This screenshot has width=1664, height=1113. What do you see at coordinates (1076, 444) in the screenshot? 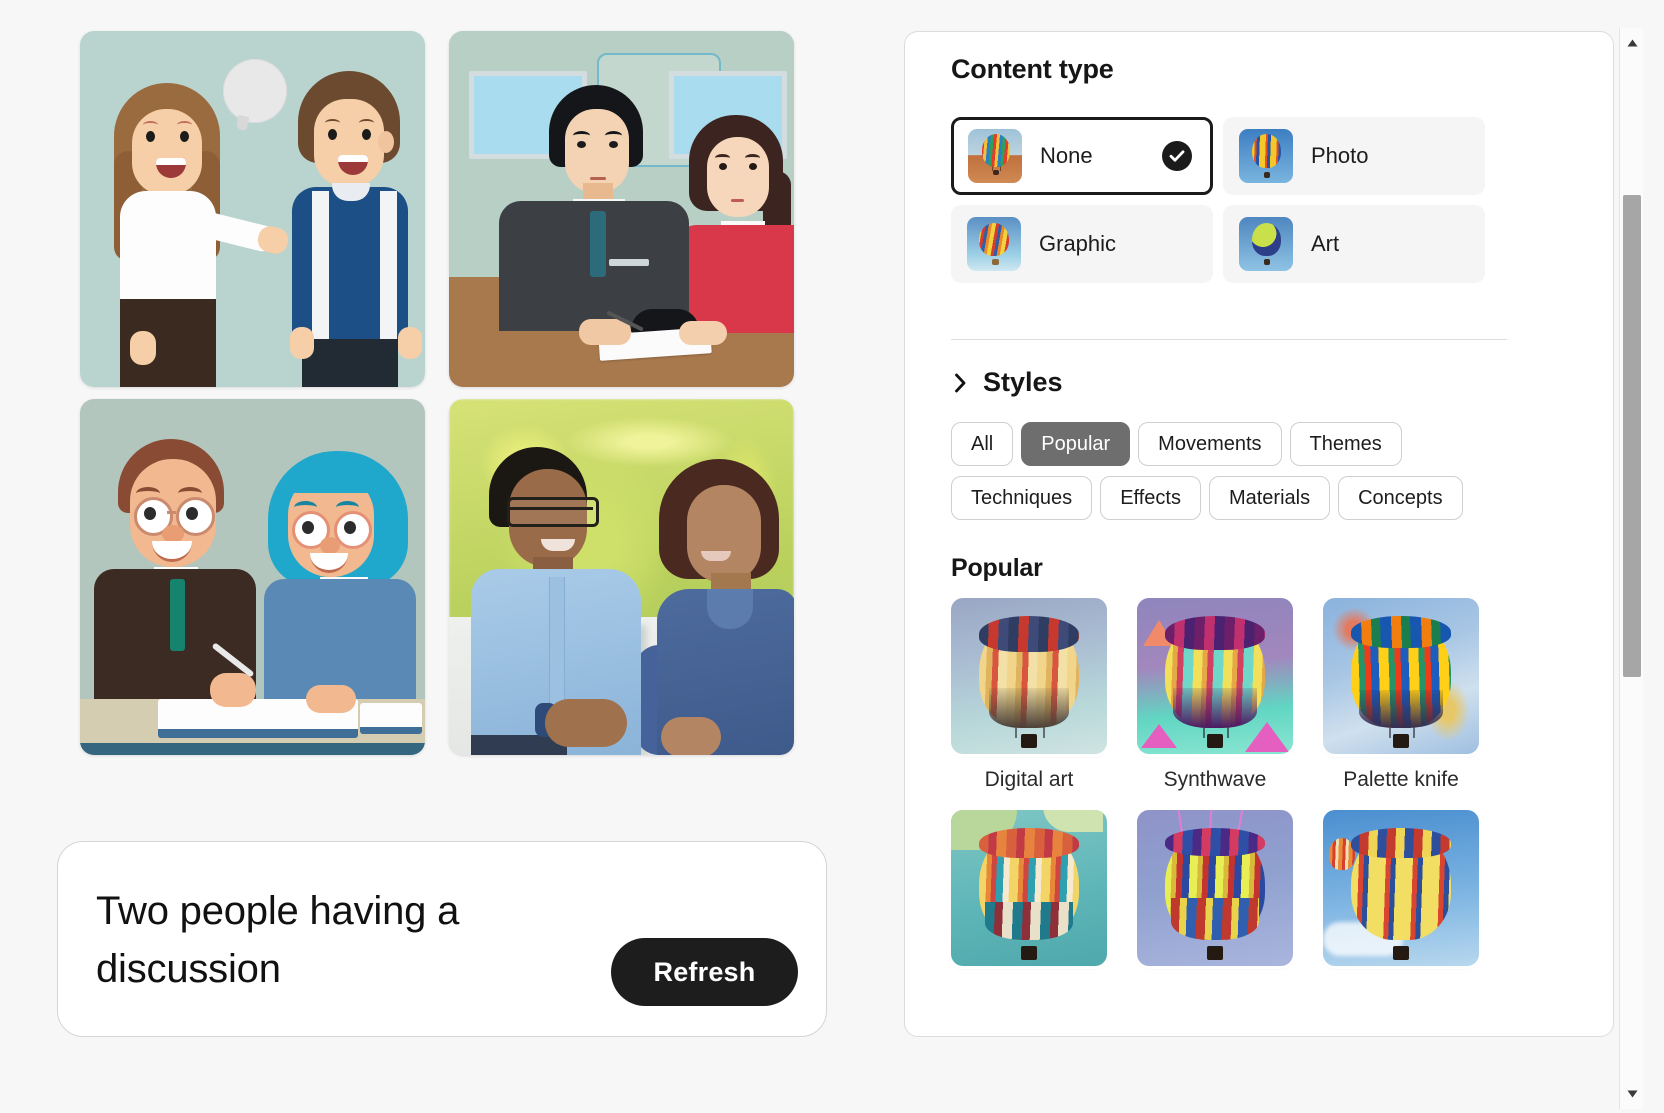
I see `style-filter-popular: Popular` at bounding box center [1076, 444].